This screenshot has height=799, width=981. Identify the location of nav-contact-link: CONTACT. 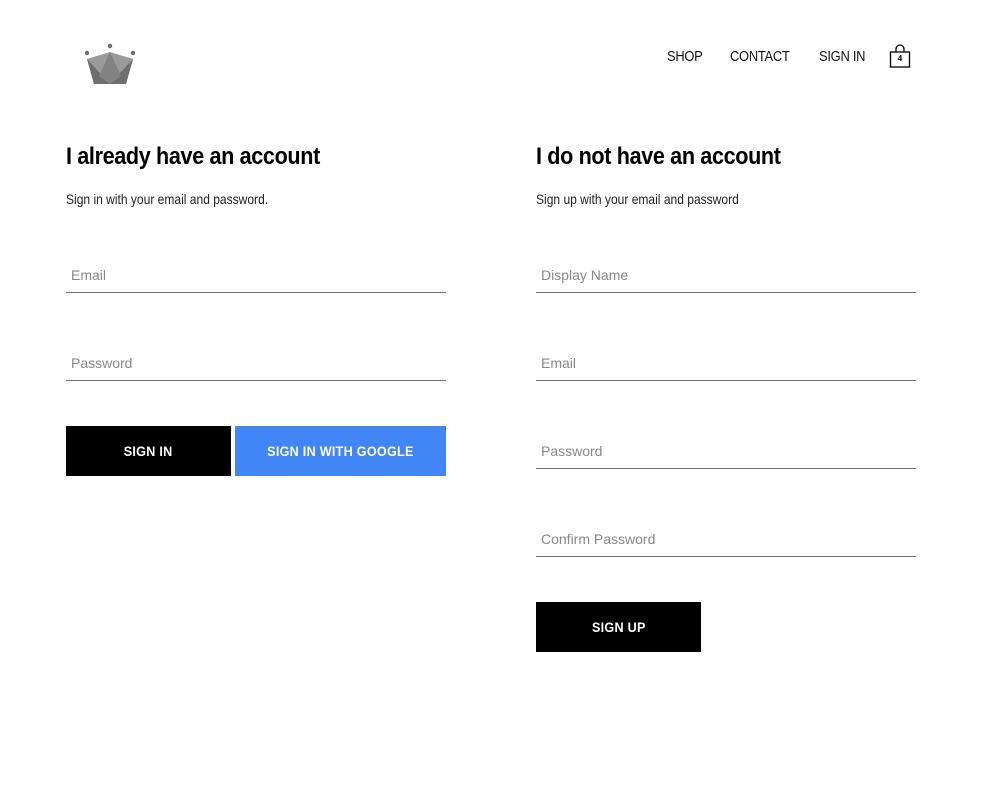
(760, 56).